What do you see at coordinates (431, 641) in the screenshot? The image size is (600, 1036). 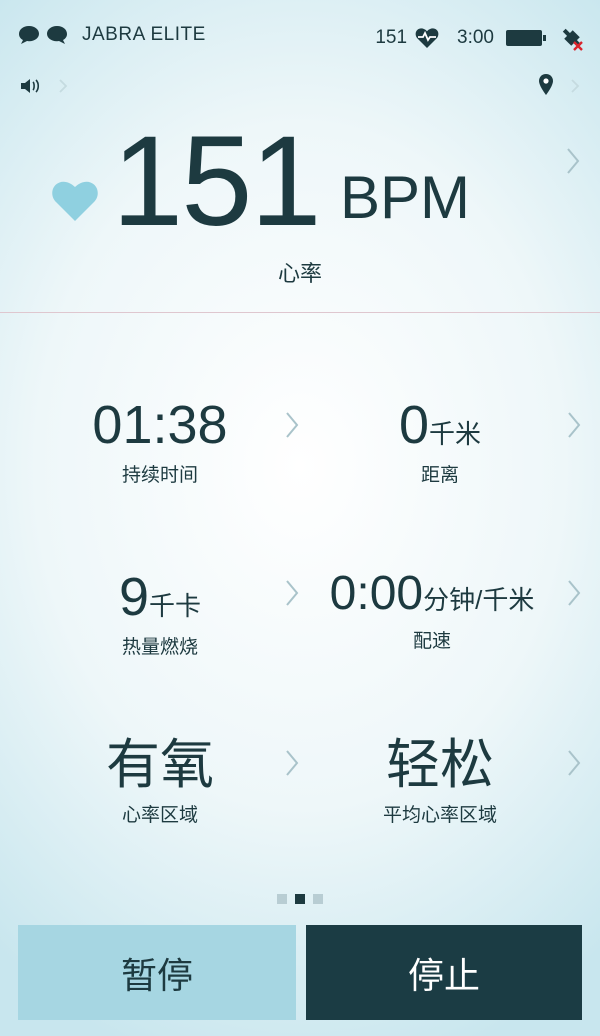 I see `pace-label: 配速` at bounding box center [431, 641].